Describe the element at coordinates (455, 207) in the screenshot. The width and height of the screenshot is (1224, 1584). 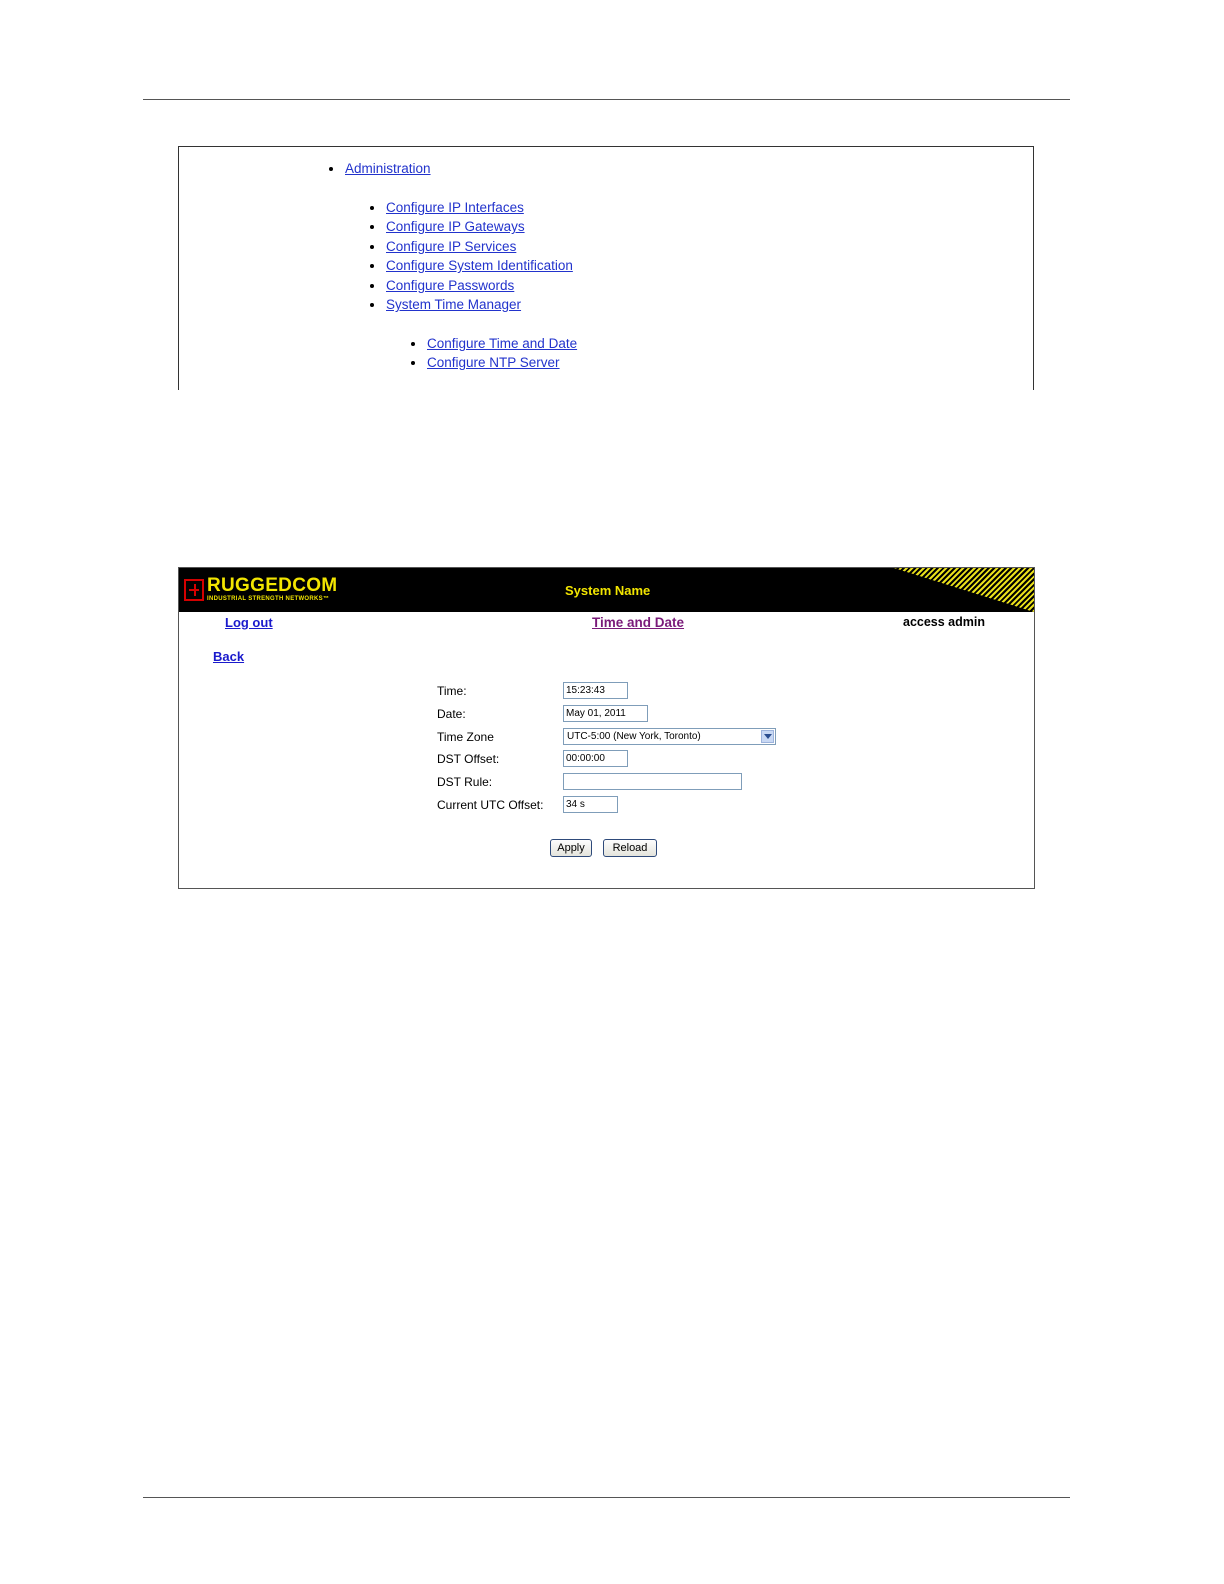
I see `configure-ip-interfaces-link: Configure IP Interfaces` at that location.